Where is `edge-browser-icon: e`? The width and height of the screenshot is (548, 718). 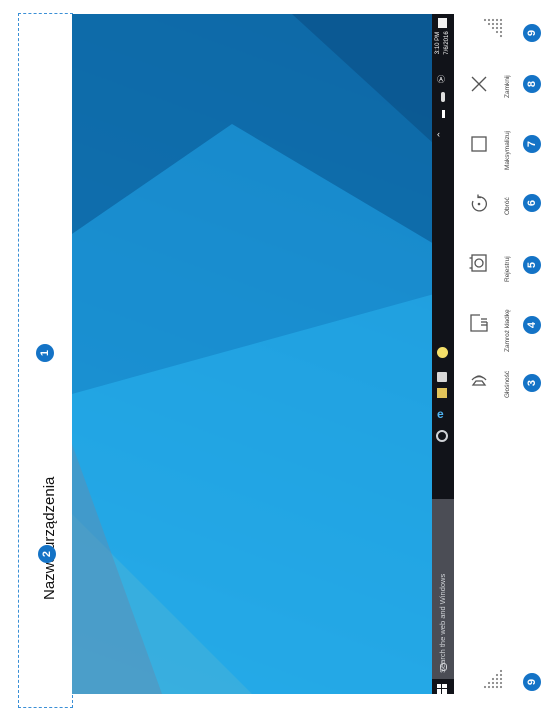 edge-browser-icon: e is located at coordinates (443, 414).